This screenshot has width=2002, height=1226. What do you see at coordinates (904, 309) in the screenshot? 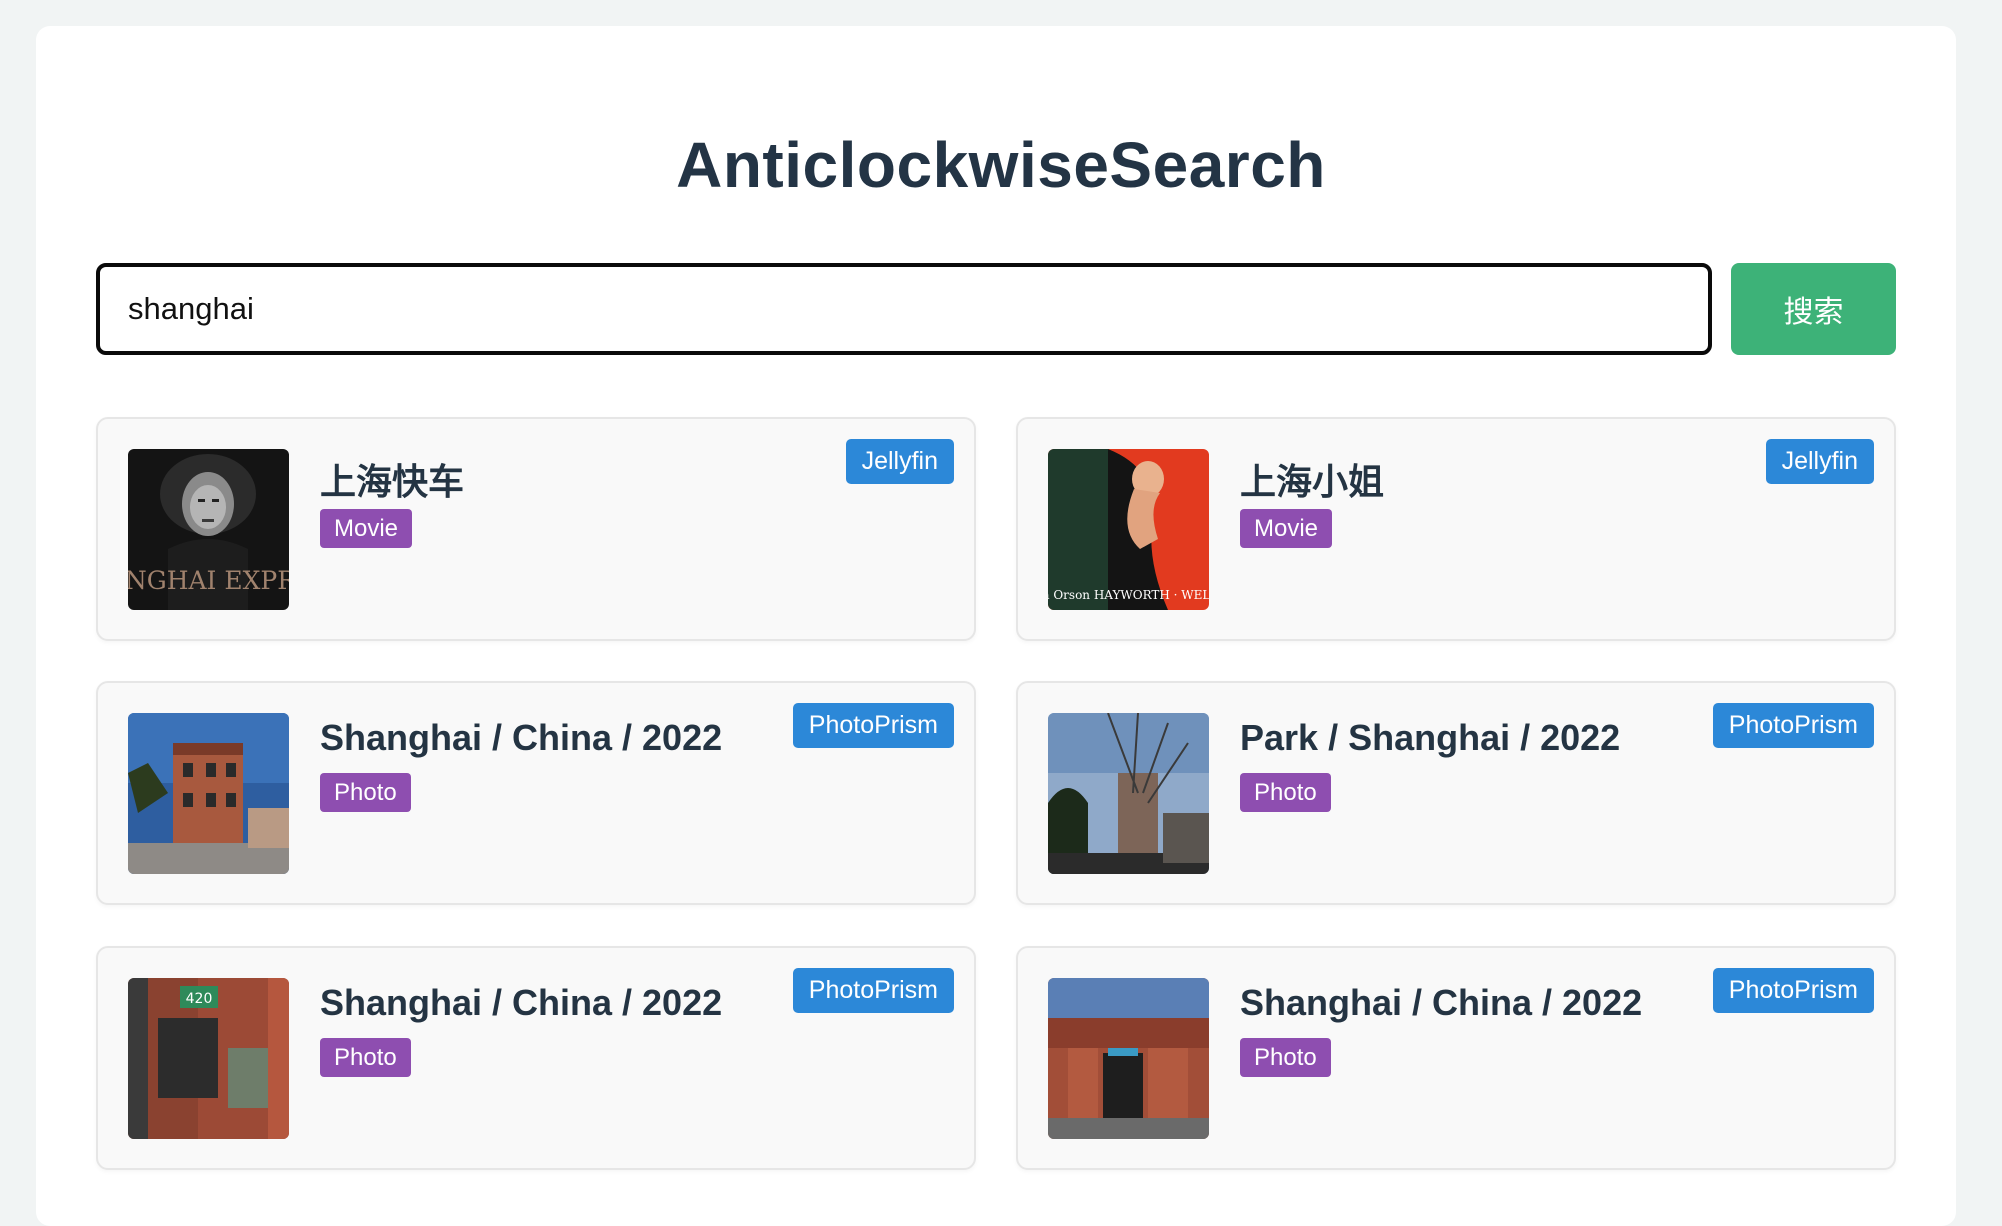
I see `search-input` at bounding box center [904, 309].